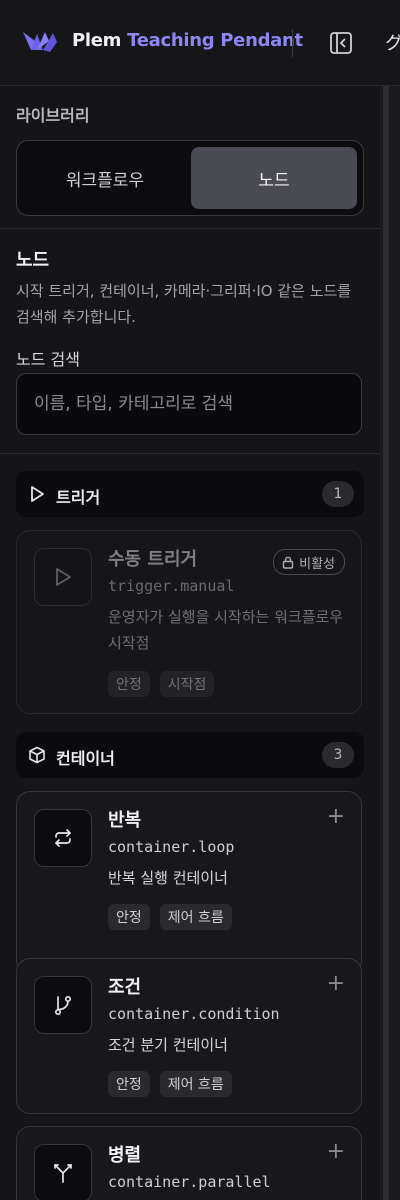 The height and width of the screenshot is (1200, 400). I want to click on node-search-box, so click(189, 404).